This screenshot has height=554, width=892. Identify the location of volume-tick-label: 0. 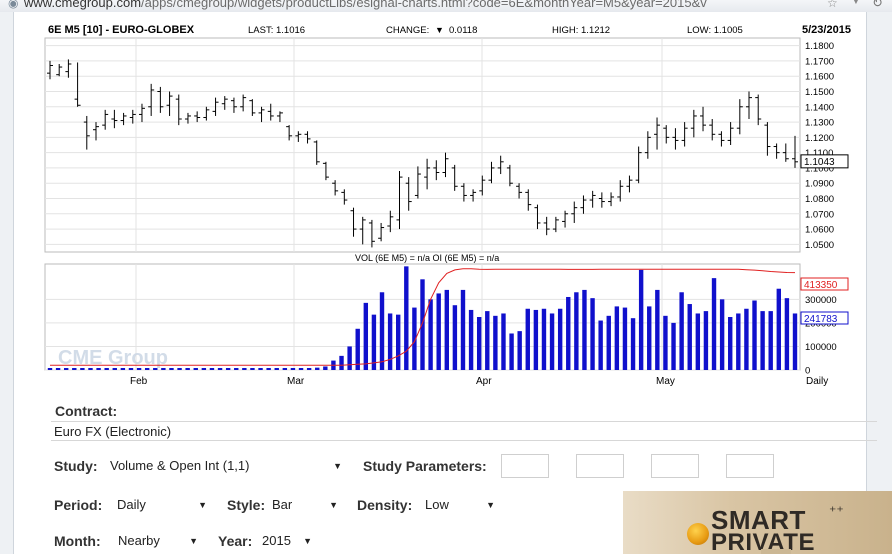
(807, 371).